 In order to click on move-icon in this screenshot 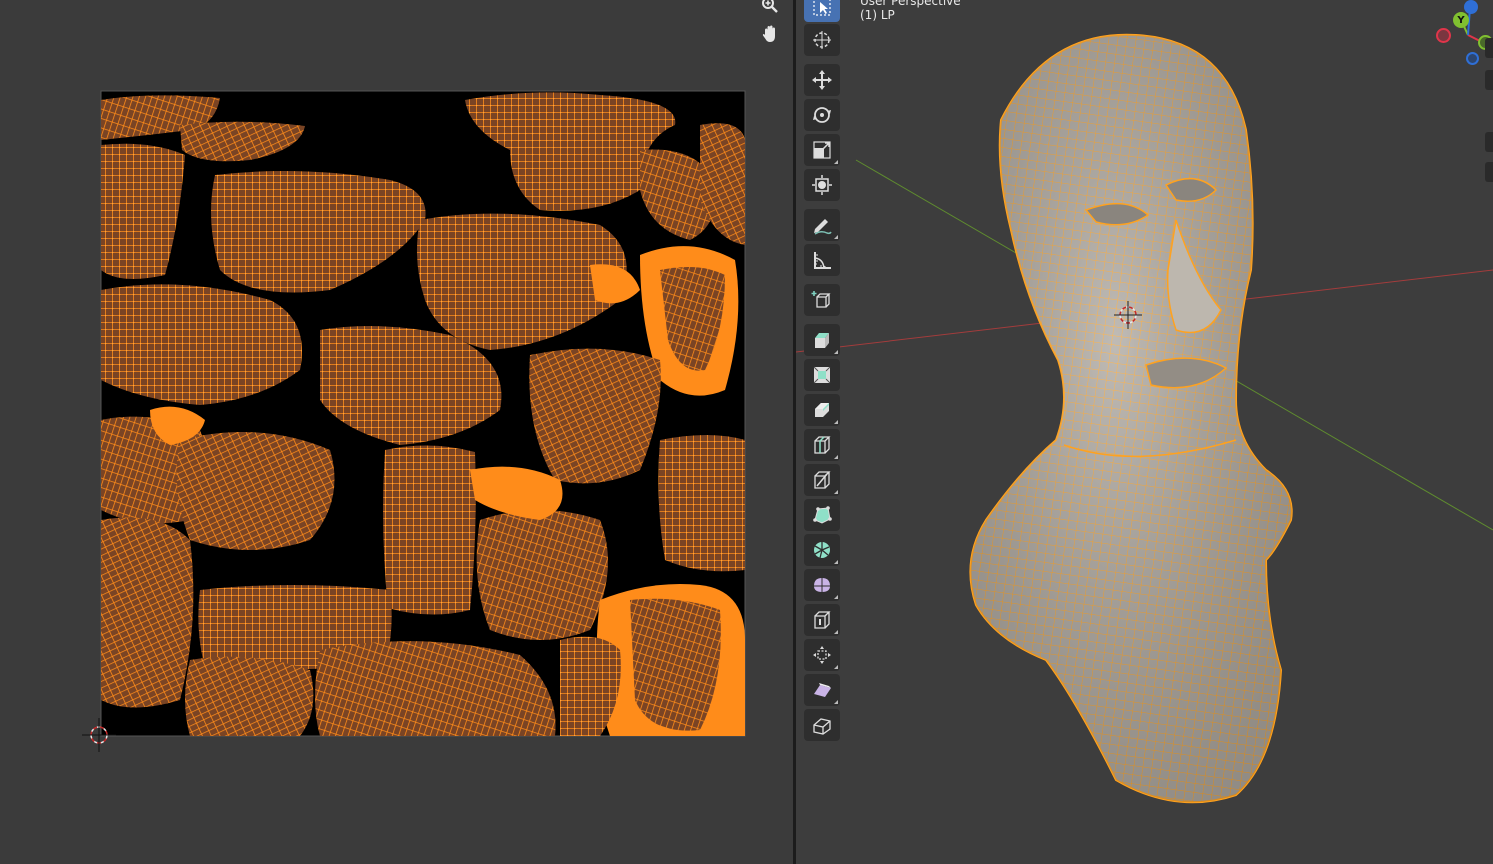, I will do `click(822, 80)`.